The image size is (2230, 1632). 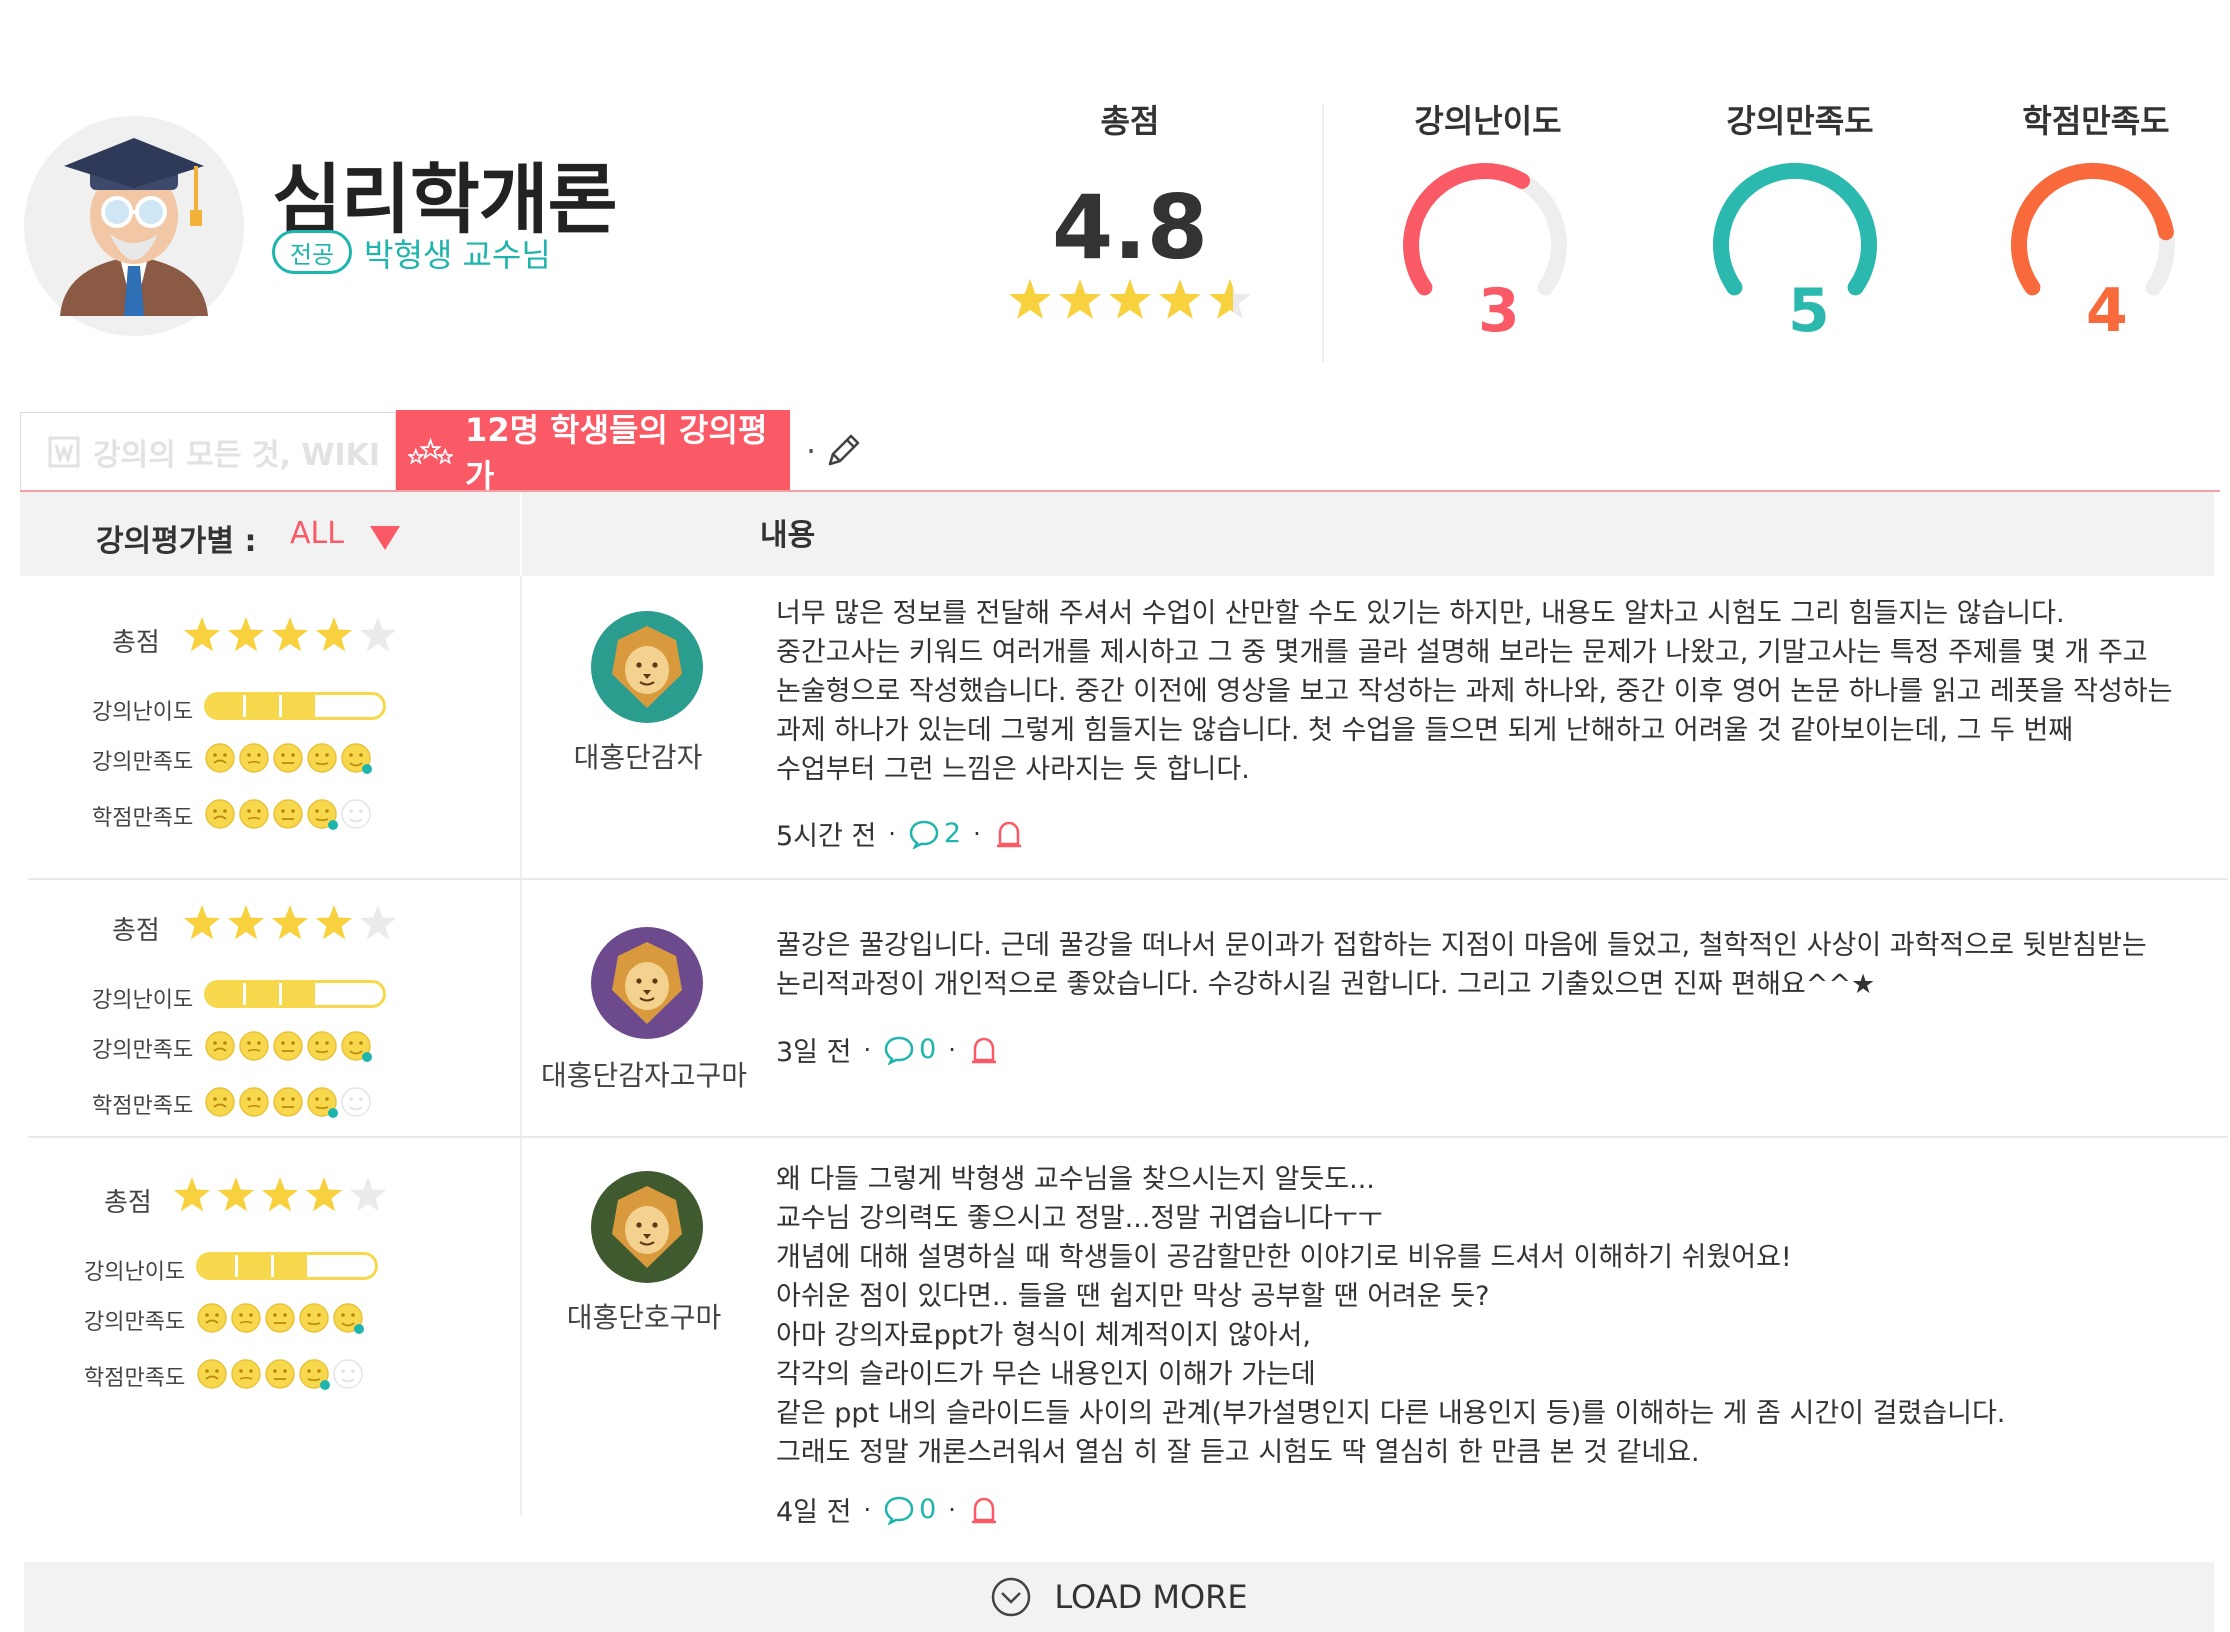 What do you see at coordinates (814, 1512) in the screenshot?
I see `review-time: 4일 전` at bounding box center [814, 1512].